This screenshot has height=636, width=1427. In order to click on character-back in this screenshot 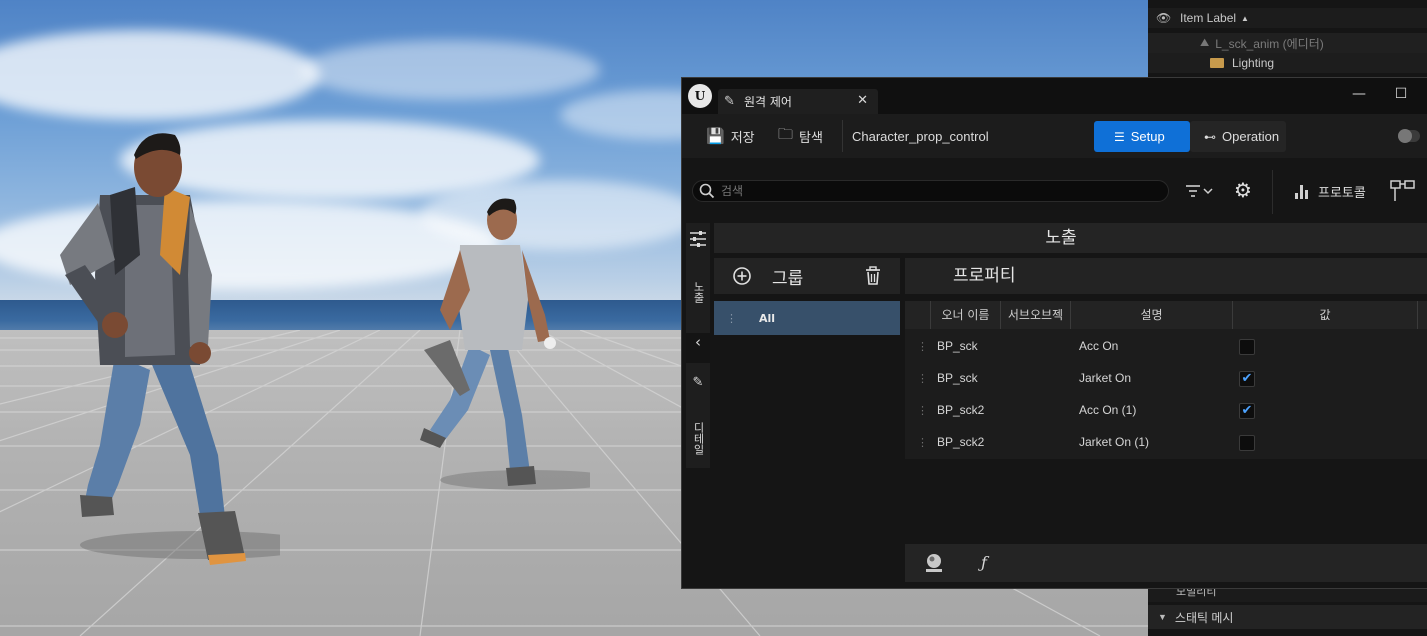, I will do `click(500, 345)`.